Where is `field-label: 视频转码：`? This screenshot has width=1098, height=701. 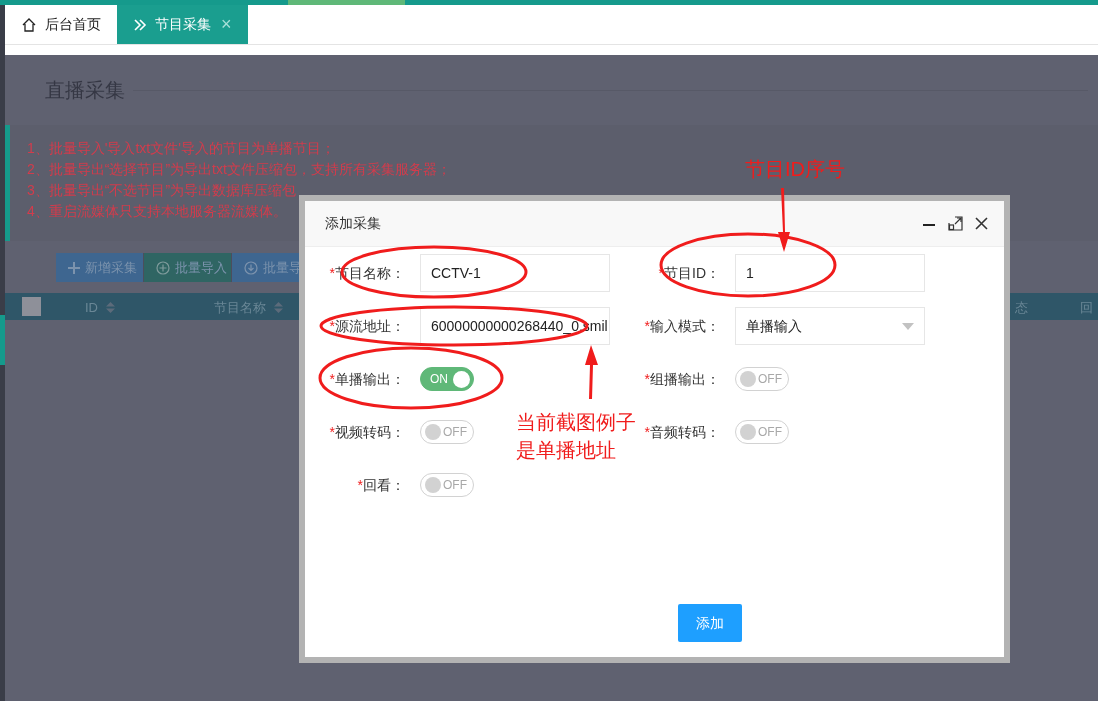
field-label: 视频转码： is located at coordinates (370, 432).